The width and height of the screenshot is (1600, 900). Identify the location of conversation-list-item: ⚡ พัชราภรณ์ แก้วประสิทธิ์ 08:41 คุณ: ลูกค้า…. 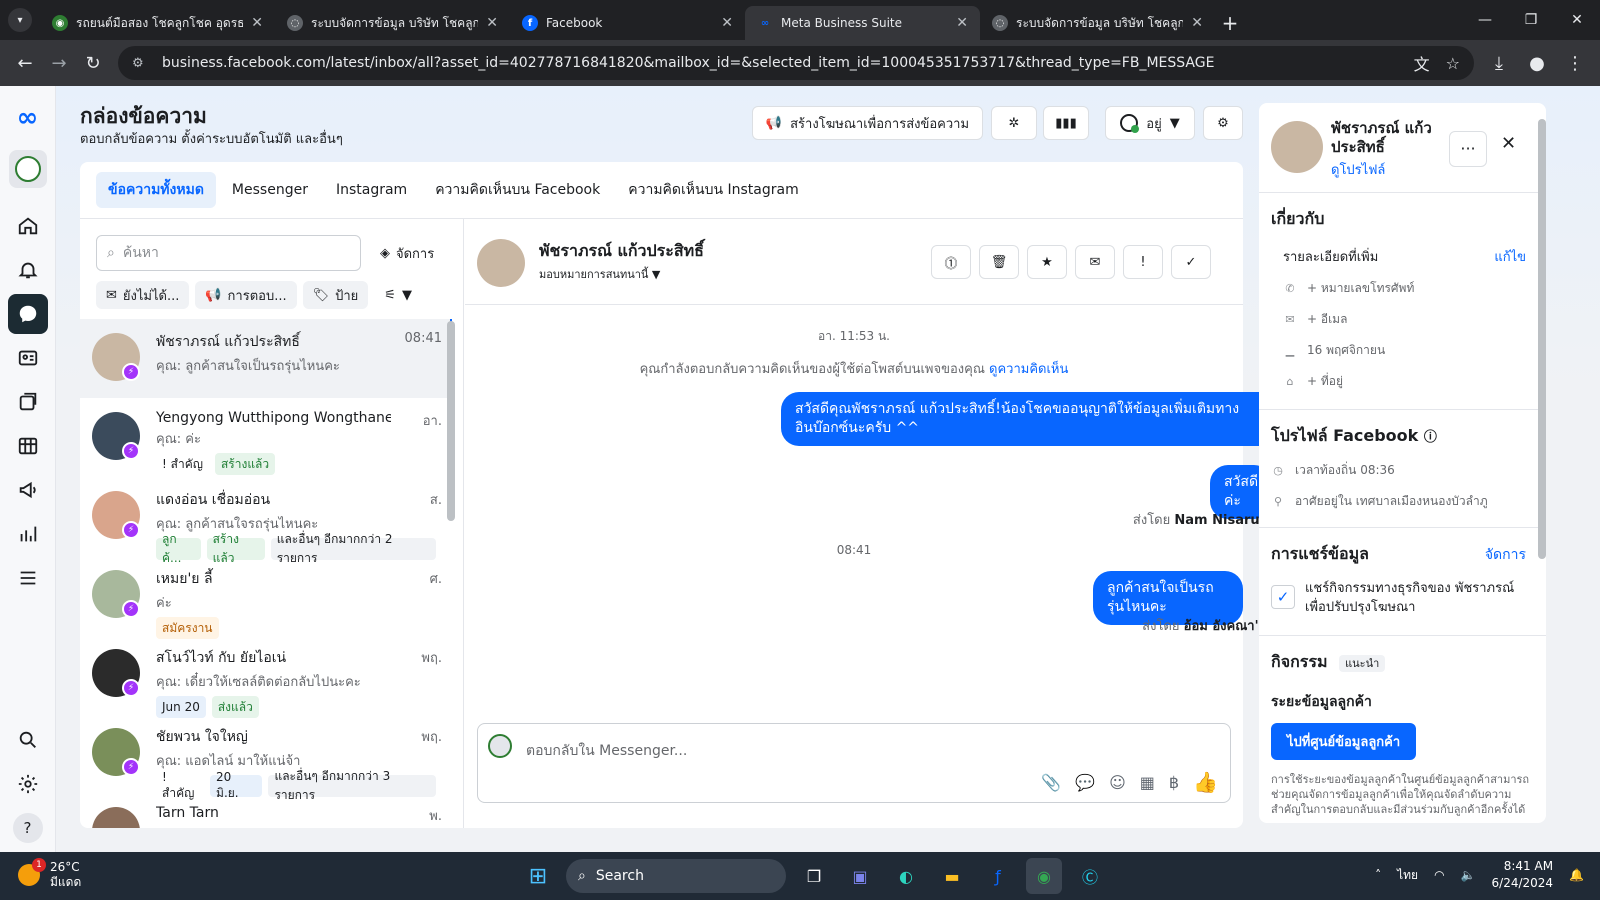
(266, 358).